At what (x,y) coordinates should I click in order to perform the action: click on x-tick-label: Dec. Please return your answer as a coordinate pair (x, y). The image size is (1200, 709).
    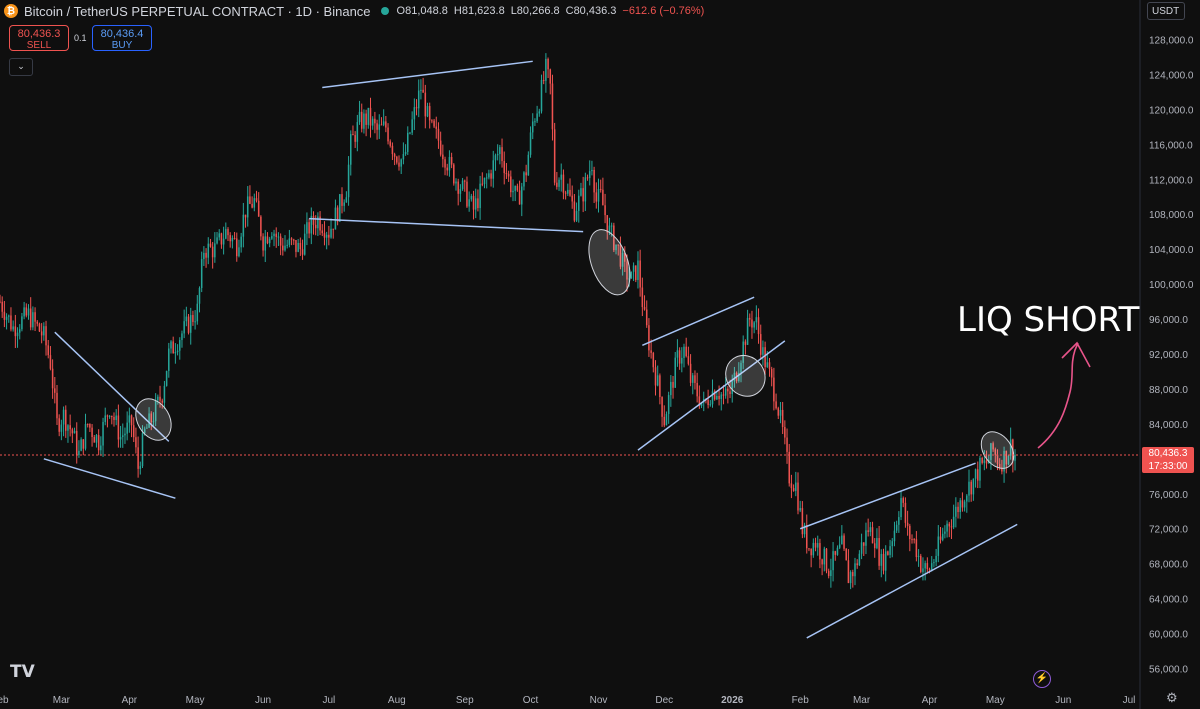
    Looking at the image, I should click on (664, 700).